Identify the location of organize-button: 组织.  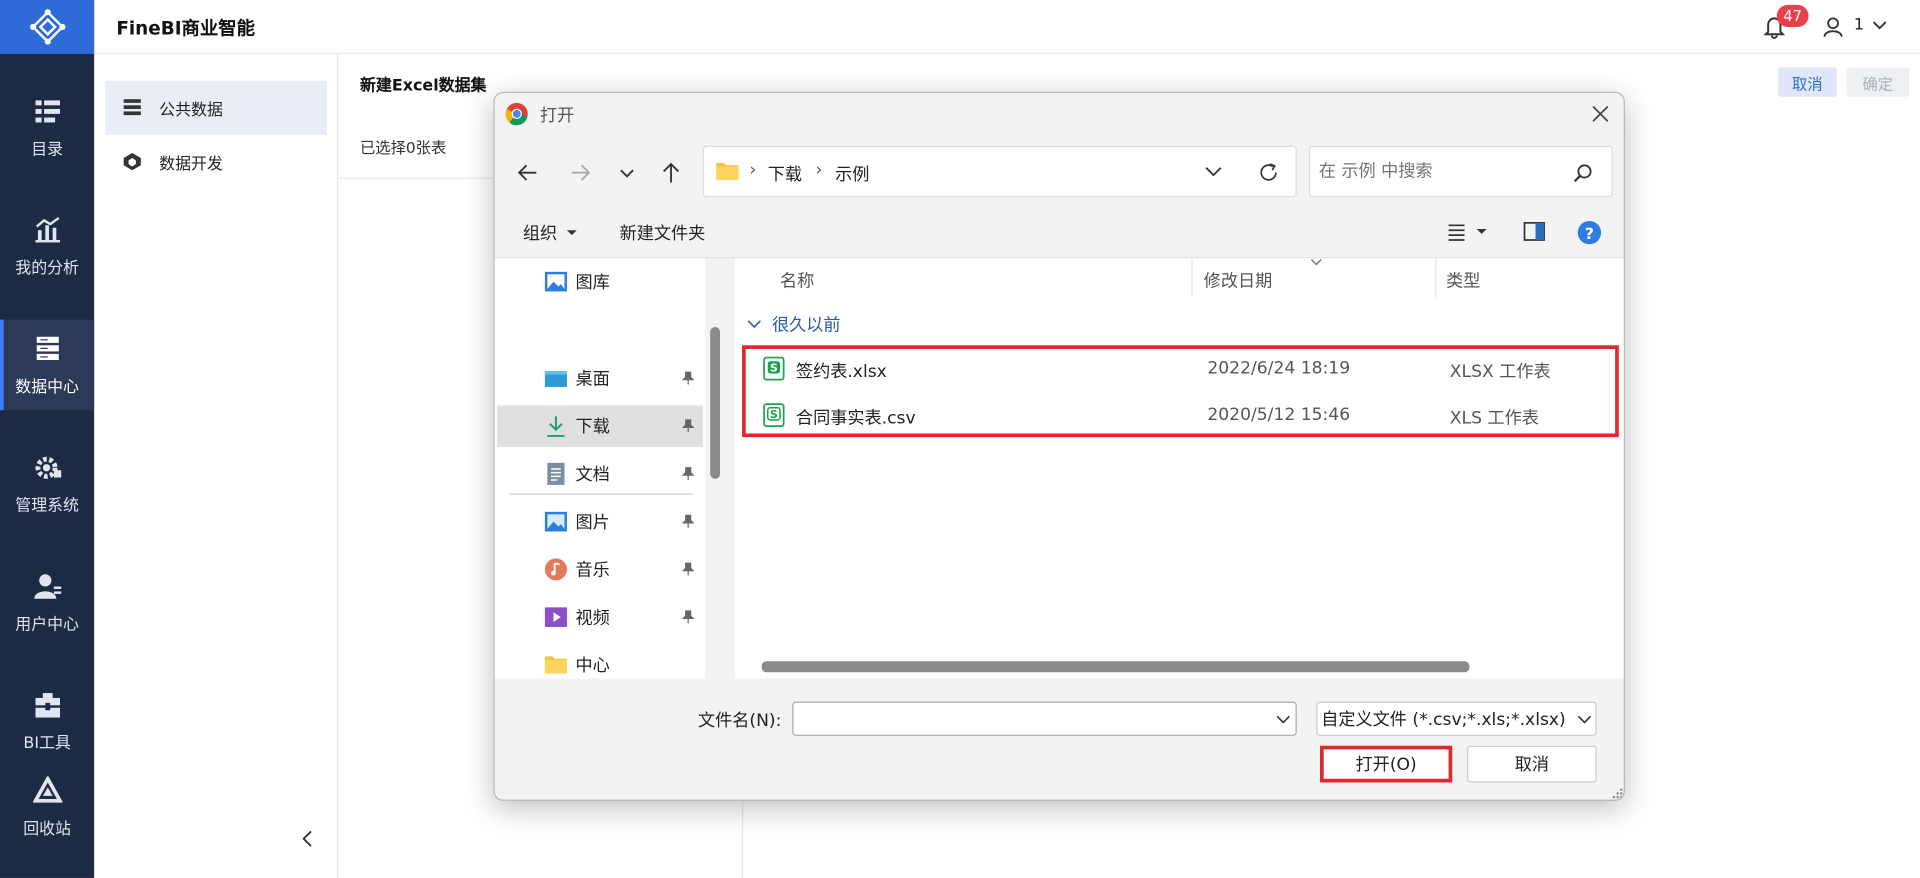
(551, 232).